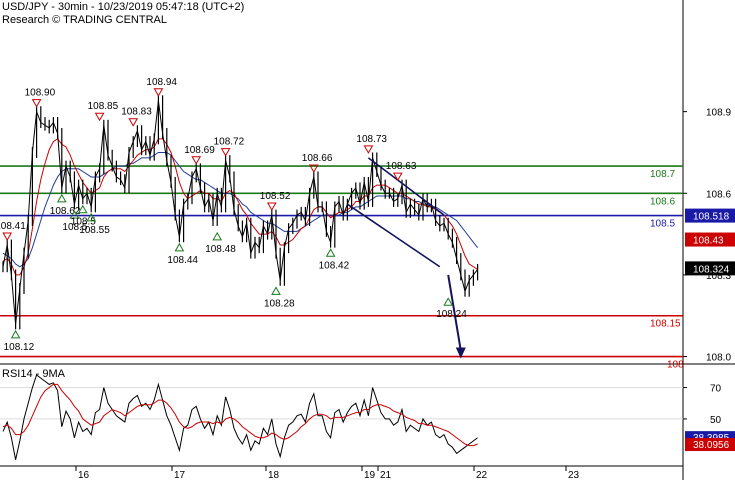  What do you see at coordinates (401, 166) in the screenshot?
I see `peak-label: 108.63` at bounding box center [401, 166].